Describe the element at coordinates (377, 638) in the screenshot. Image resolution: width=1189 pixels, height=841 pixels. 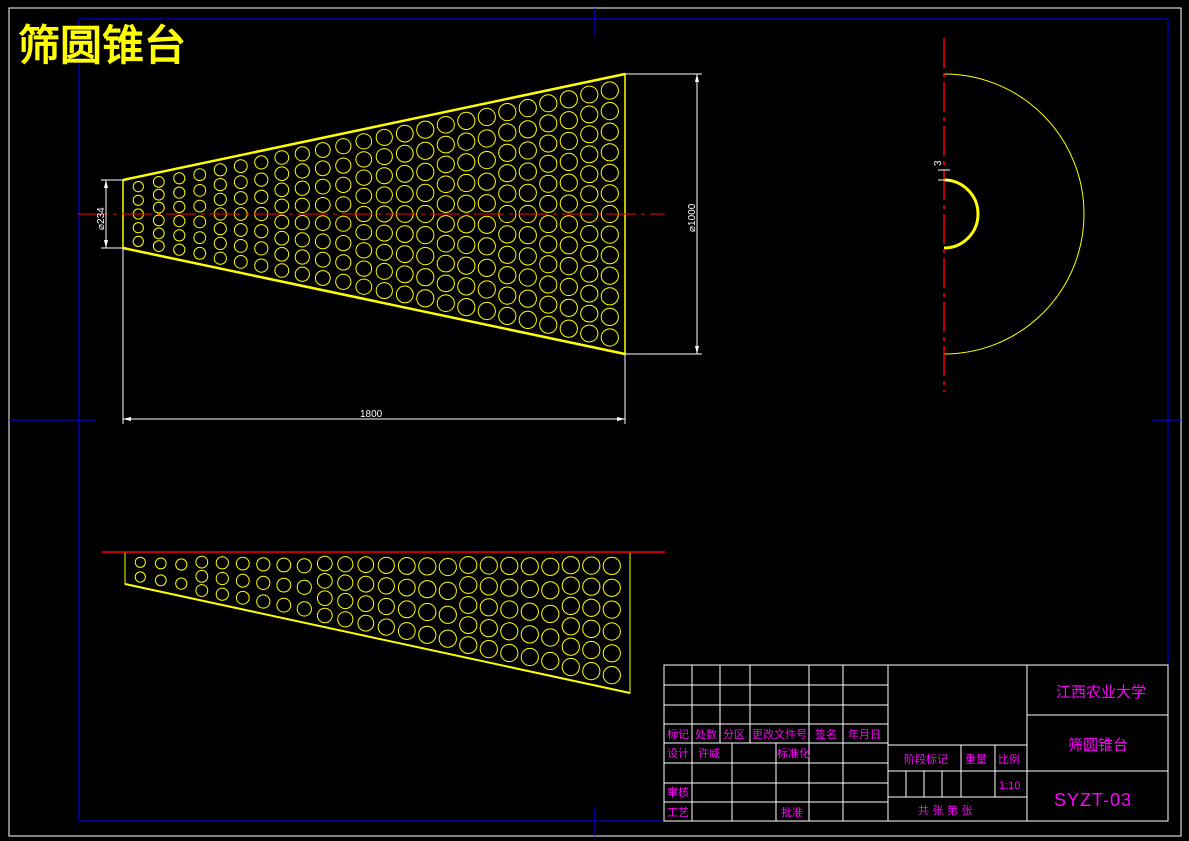
I see `half-frustum-edge` at that location.